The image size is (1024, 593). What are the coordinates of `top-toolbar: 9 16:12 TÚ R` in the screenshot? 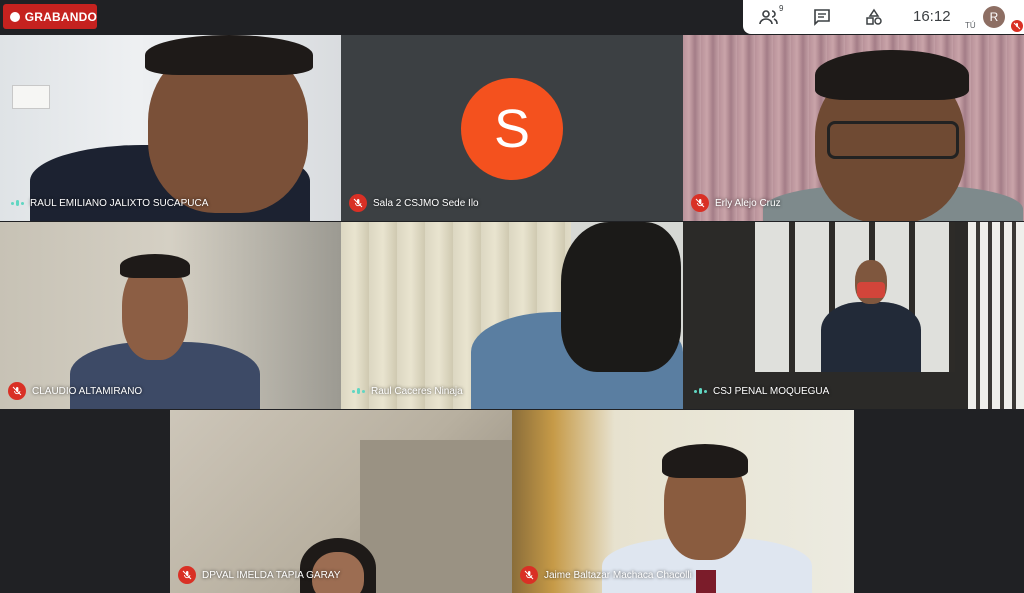 It's located at (883, 17).